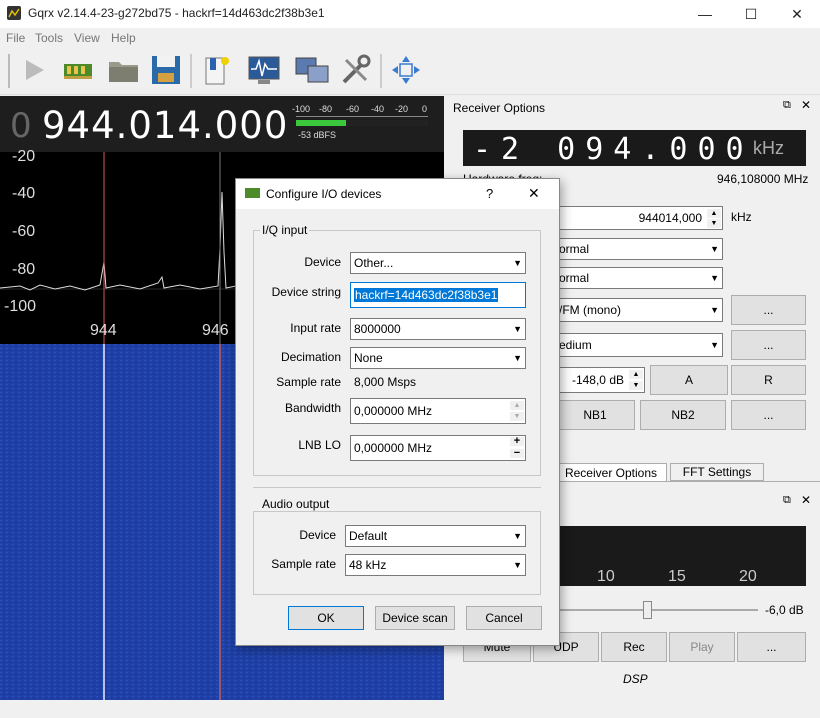 This screenshot has height=718, width=820. Describe the element at coordinates (123, 38) in the screenshot. I see `menu-help: Help` at that location.